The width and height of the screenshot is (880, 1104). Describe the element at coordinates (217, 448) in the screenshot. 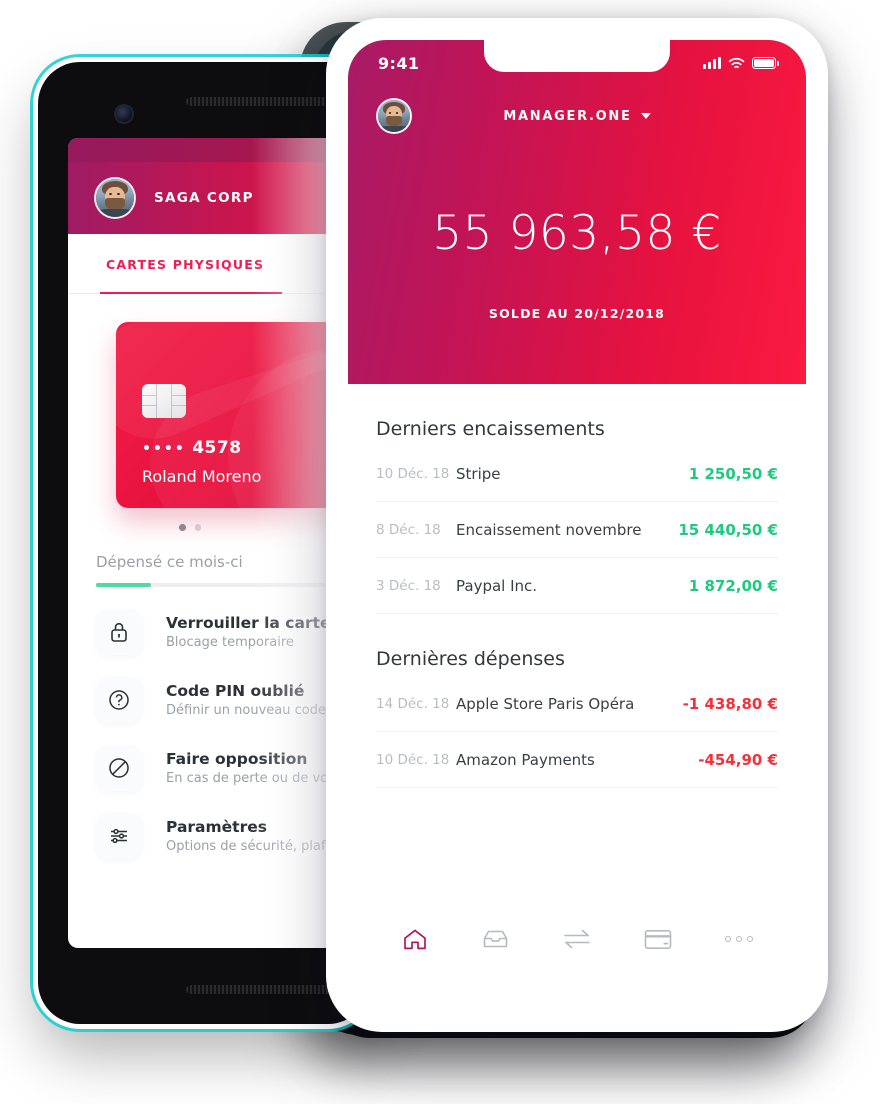

I see `card-last4: 4578` at that location.